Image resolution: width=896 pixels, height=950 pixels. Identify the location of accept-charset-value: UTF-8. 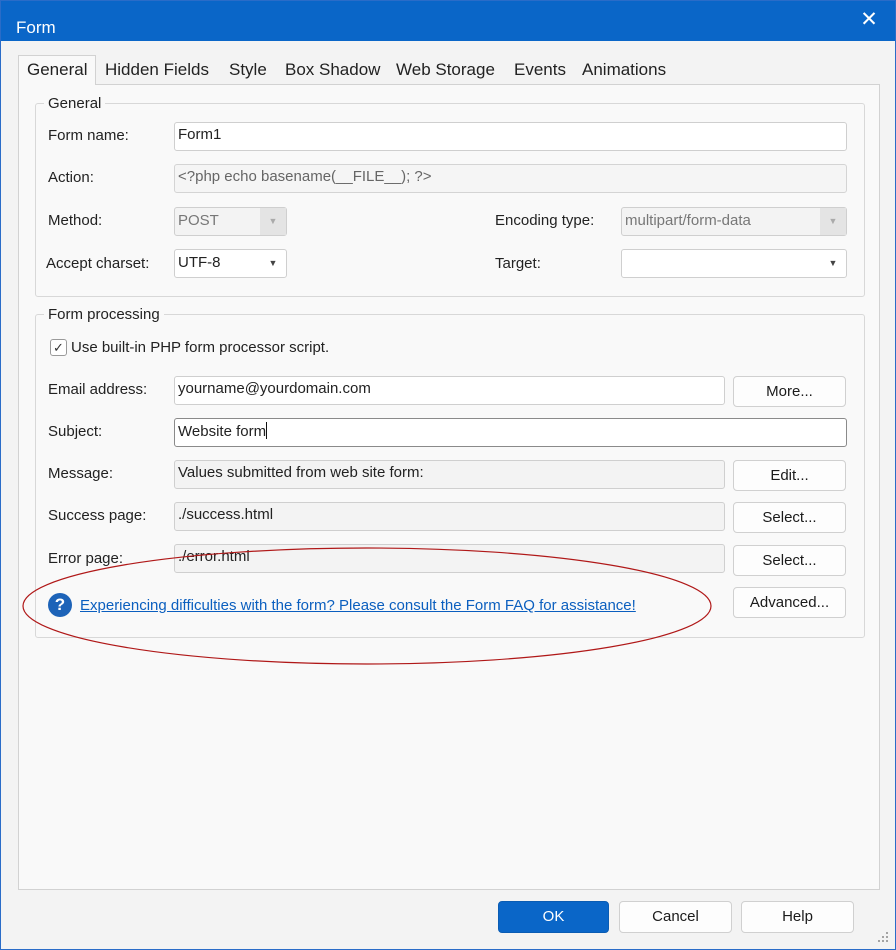
(199, 262).